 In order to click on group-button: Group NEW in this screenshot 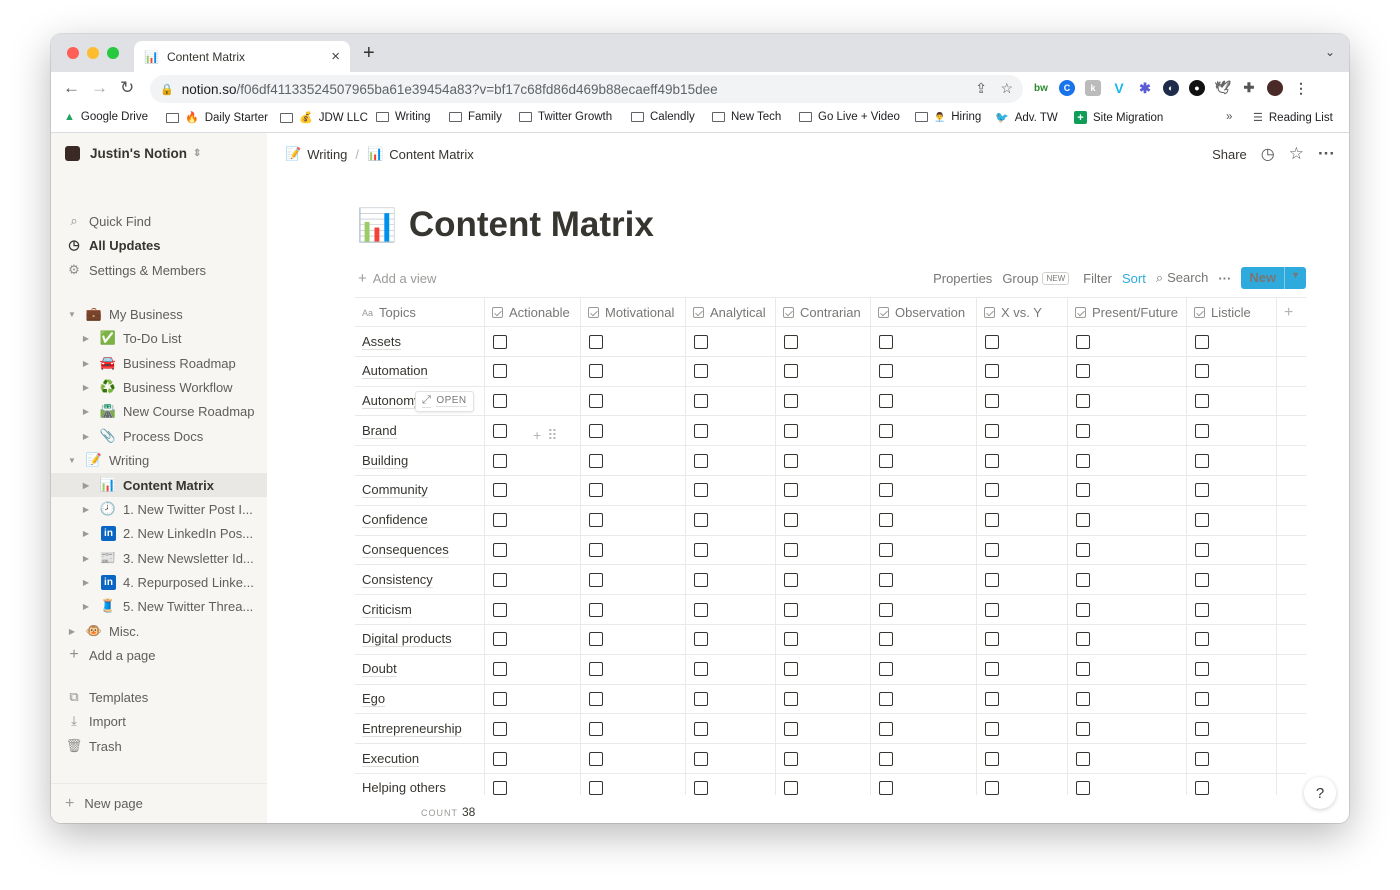, I will do `click(1036, 278)`.